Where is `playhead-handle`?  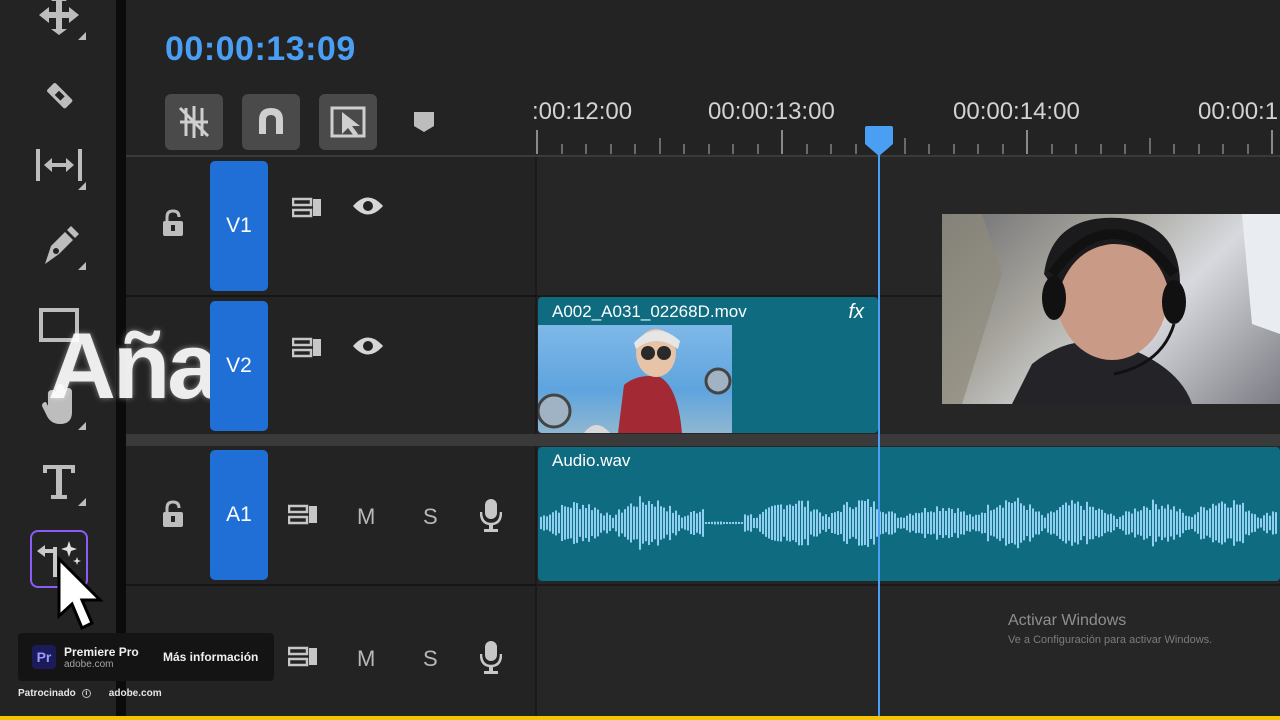
playhead-handle is located at coordinates (879, 141).